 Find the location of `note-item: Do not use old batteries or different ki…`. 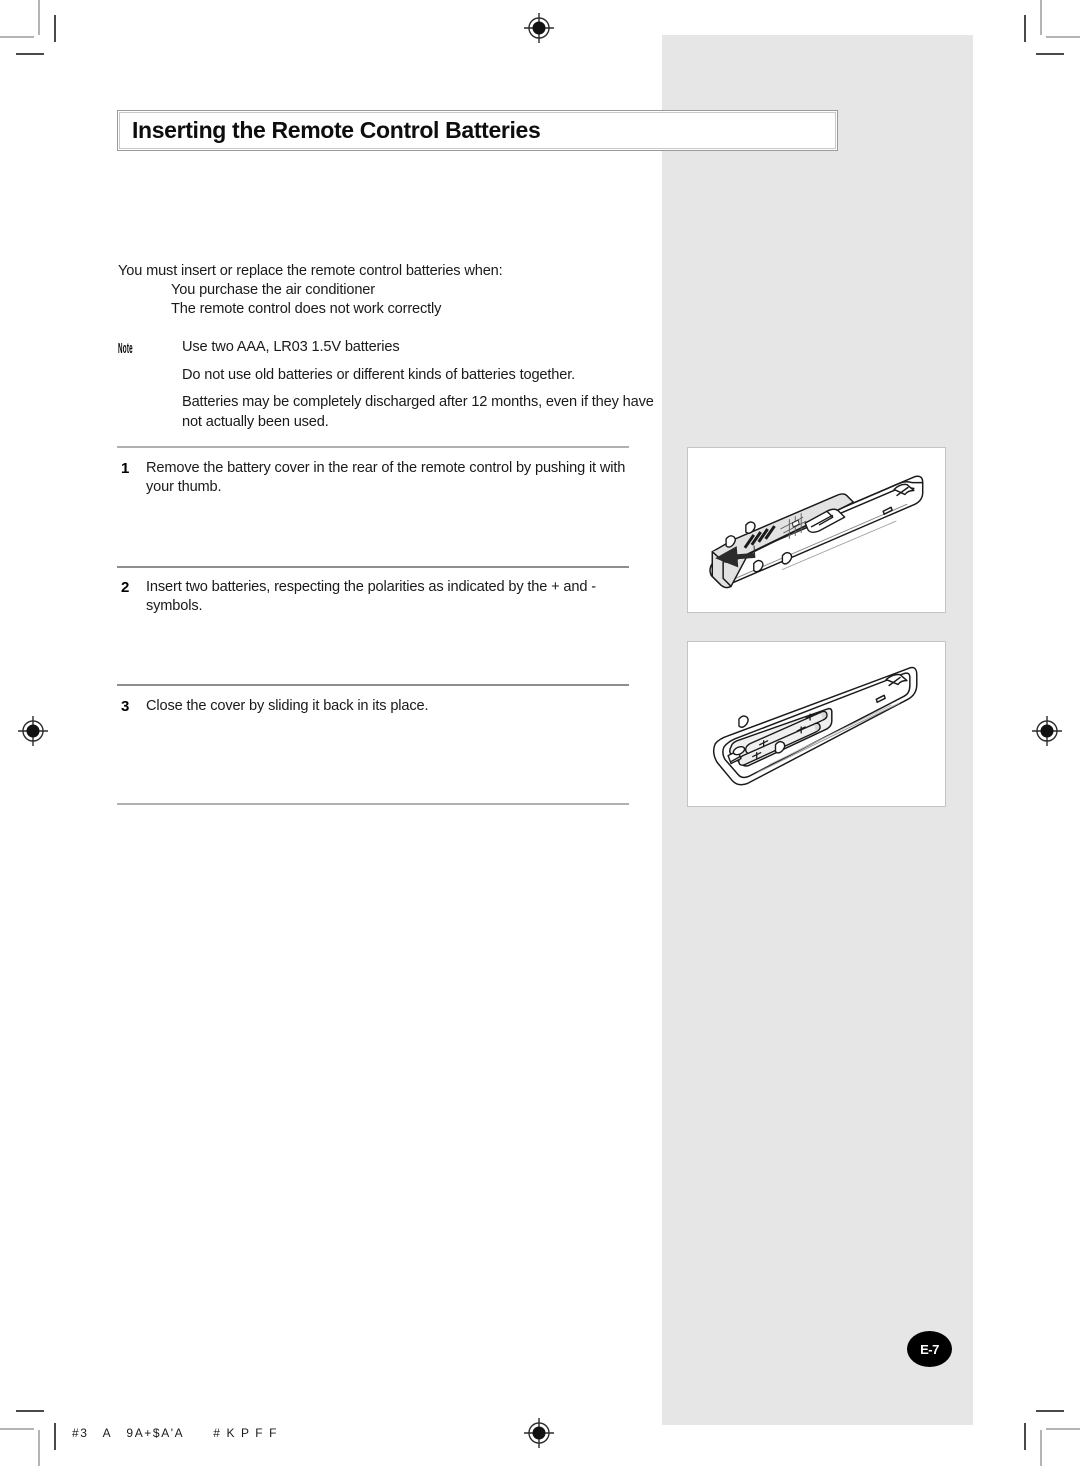

note-item: Do not use old batteries or different ki… is located at coordinates (379, 374).